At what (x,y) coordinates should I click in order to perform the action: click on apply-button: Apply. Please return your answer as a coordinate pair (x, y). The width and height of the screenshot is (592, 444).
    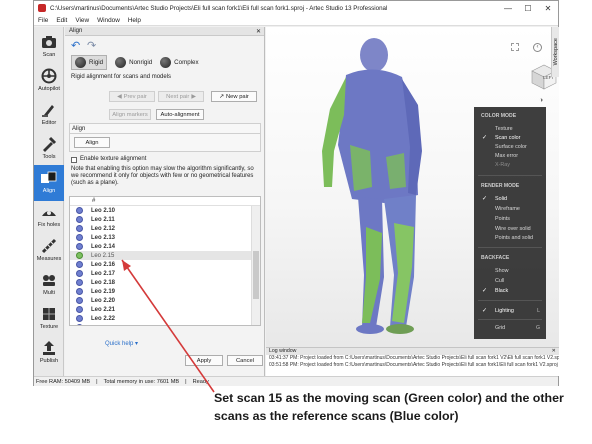
    Looking at the image, I should click on (204, 360).